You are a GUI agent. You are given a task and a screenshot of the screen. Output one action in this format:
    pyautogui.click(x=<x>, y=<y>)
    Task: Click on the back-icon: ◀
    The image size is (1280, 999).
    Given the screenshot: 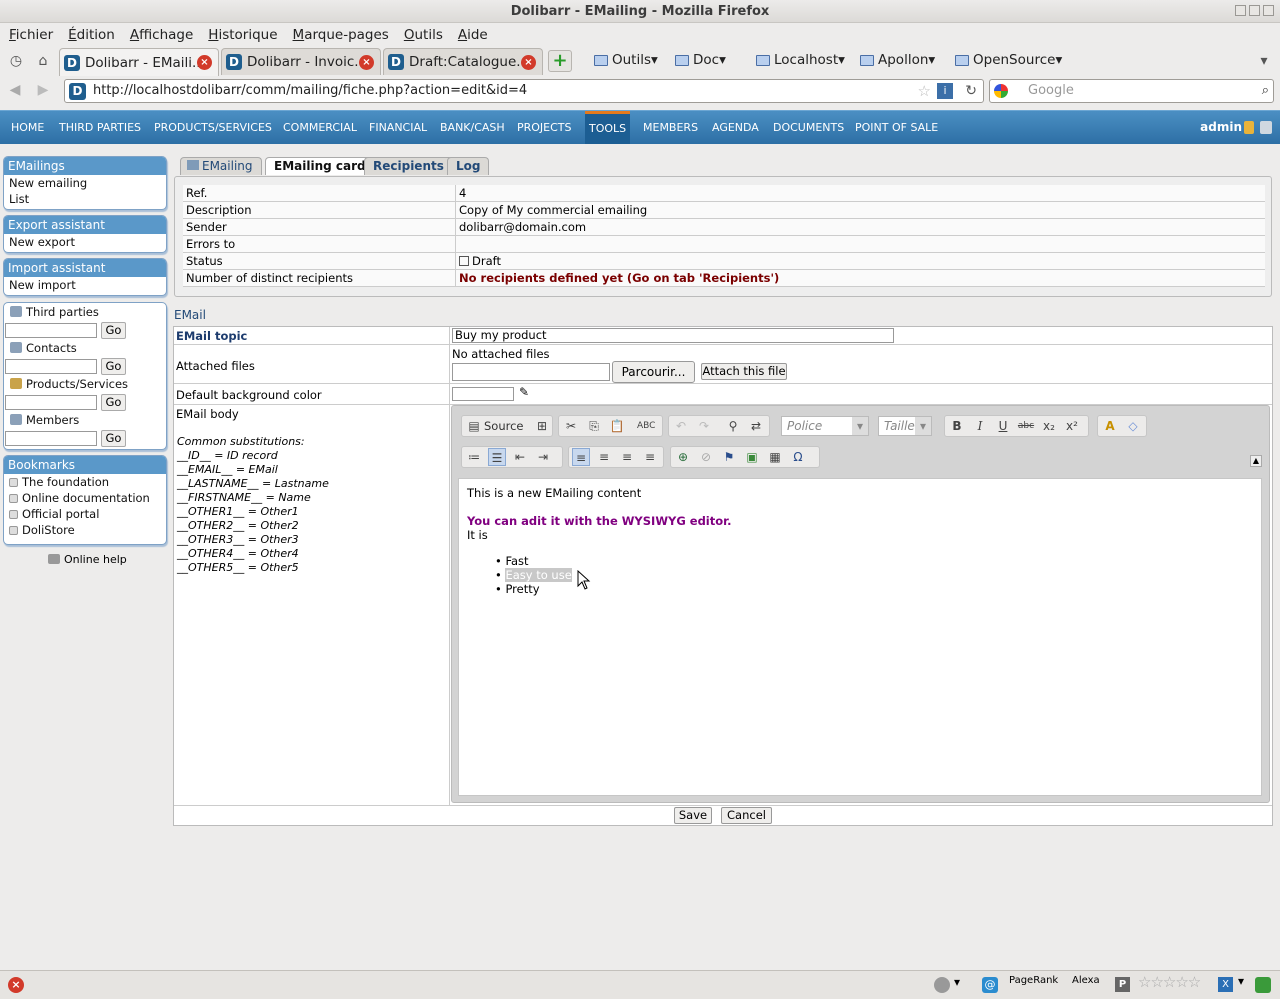 What is the action you would take?
    pyautogui.click(x=15, y=90)
    